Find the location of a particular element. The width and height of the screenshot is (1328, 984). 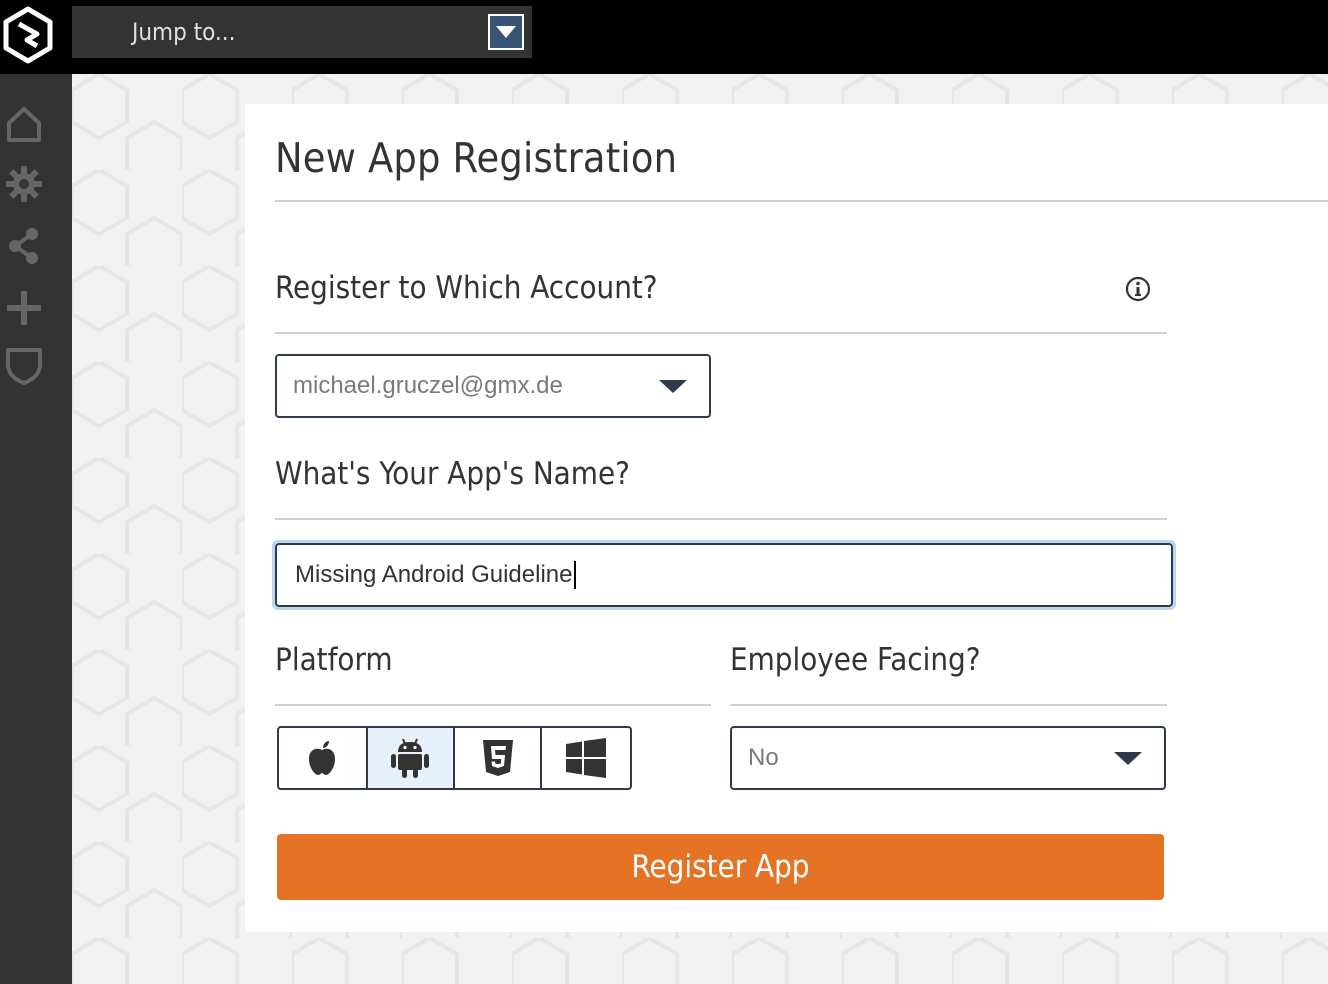

app-name-value: Missing Android Guideline is located at coordinates (434, 574).